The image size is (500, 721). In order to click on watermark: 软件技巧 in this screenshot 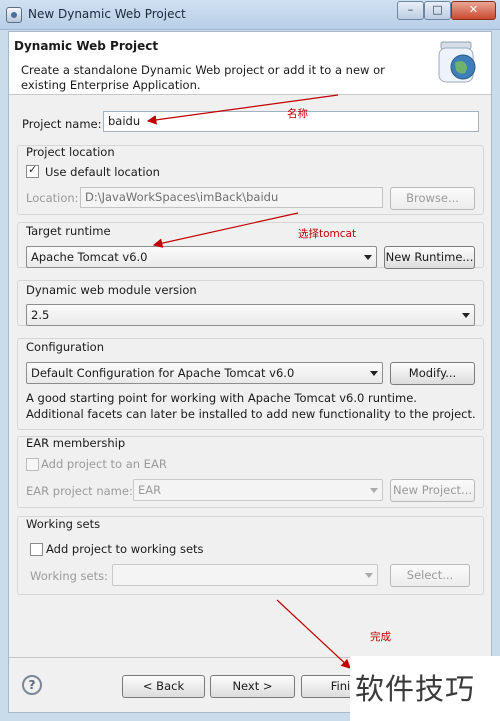, I will do `click(425, 688)`.